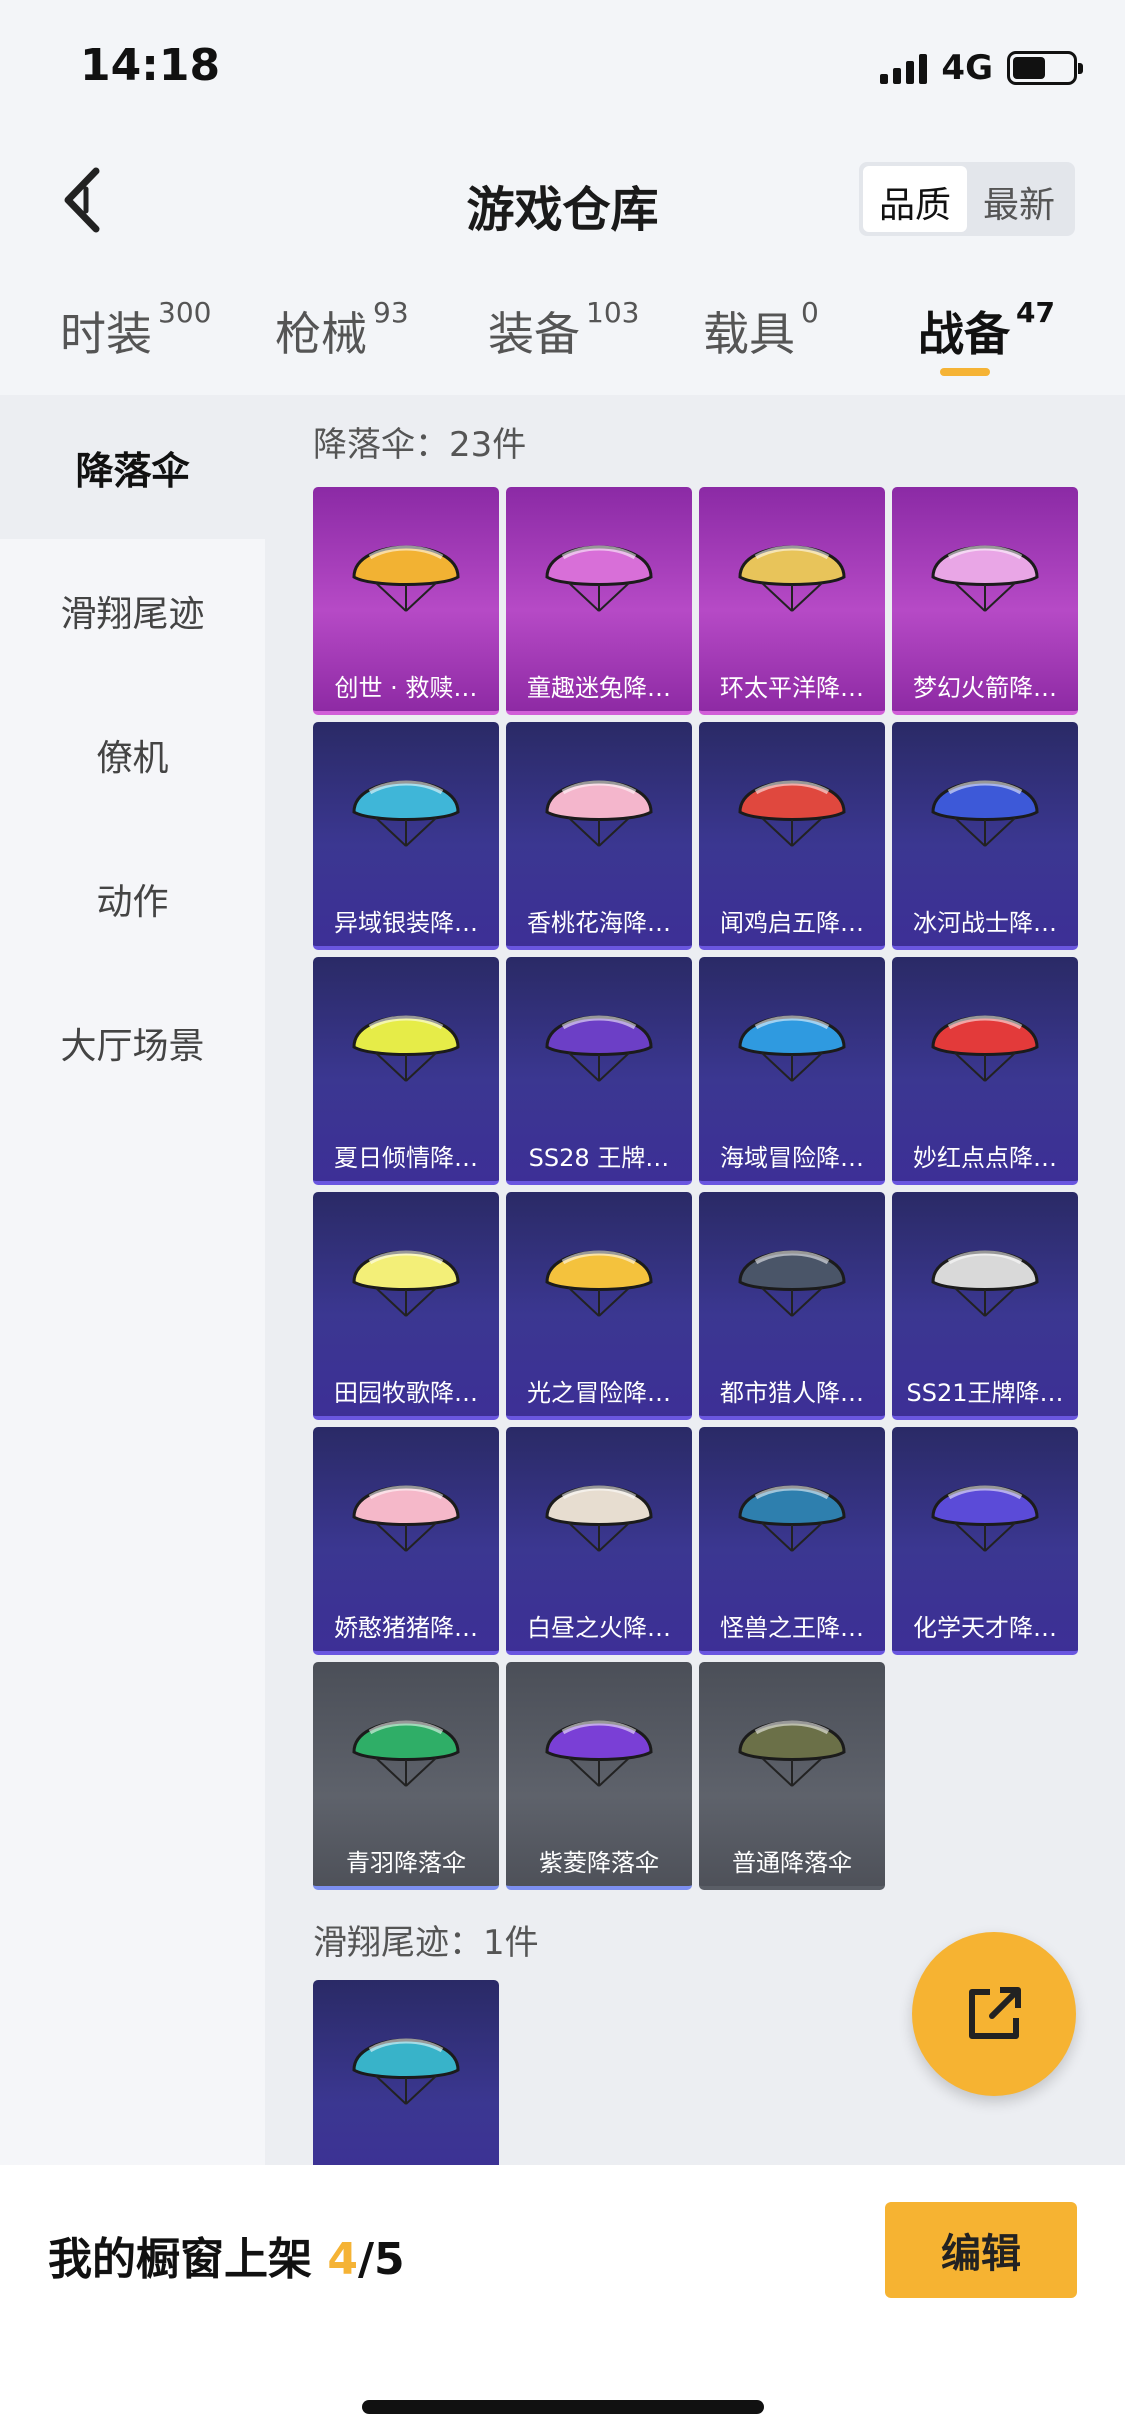 Image resolution: width=1125 pixels, height=2436 pixels. Describe the element at coordinates (562, 2300) in the screenshot. I see `bottom-bar: 我的橱窗上架 4/5 编辑` at that location.